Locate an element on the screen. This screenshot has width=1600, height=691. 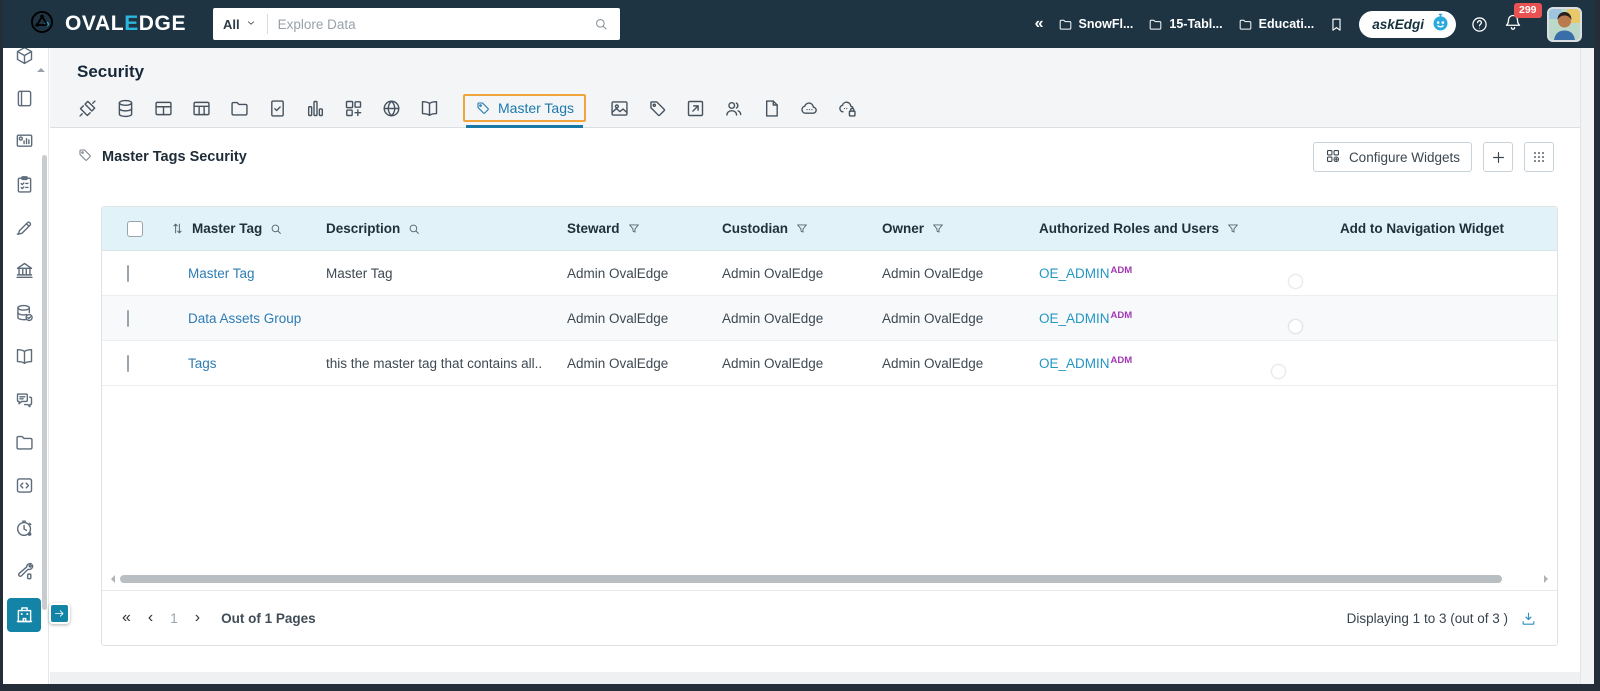
sidebar-item-catalog is located at coordinates (24, 62).